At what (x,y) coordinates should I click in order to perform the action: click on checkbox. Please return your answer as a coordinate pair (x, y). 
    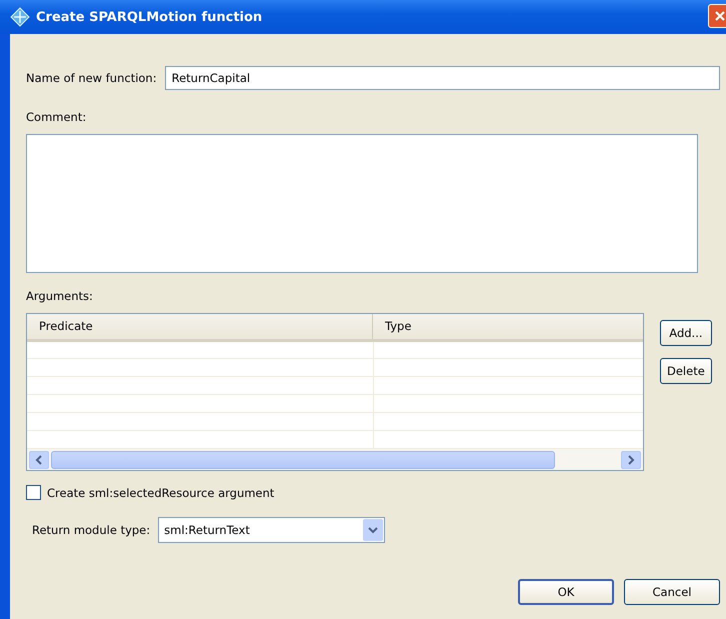
    Looking at the image, I should click on (33, 492).